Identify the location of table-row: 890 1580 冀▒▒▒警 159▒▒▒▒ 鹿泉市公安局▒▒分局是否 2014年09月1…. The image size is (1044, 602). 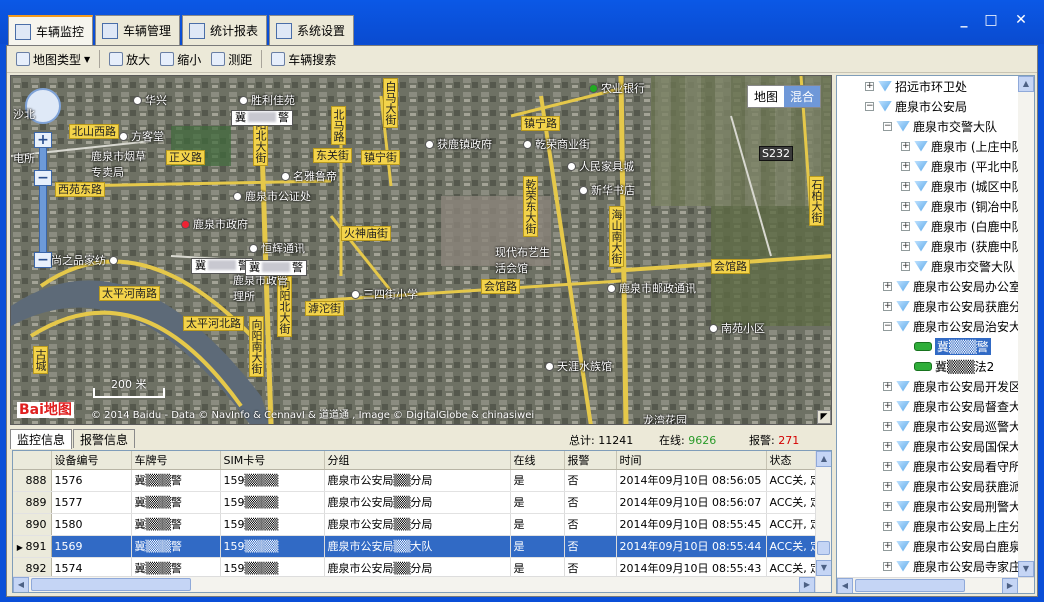
(418, 524).